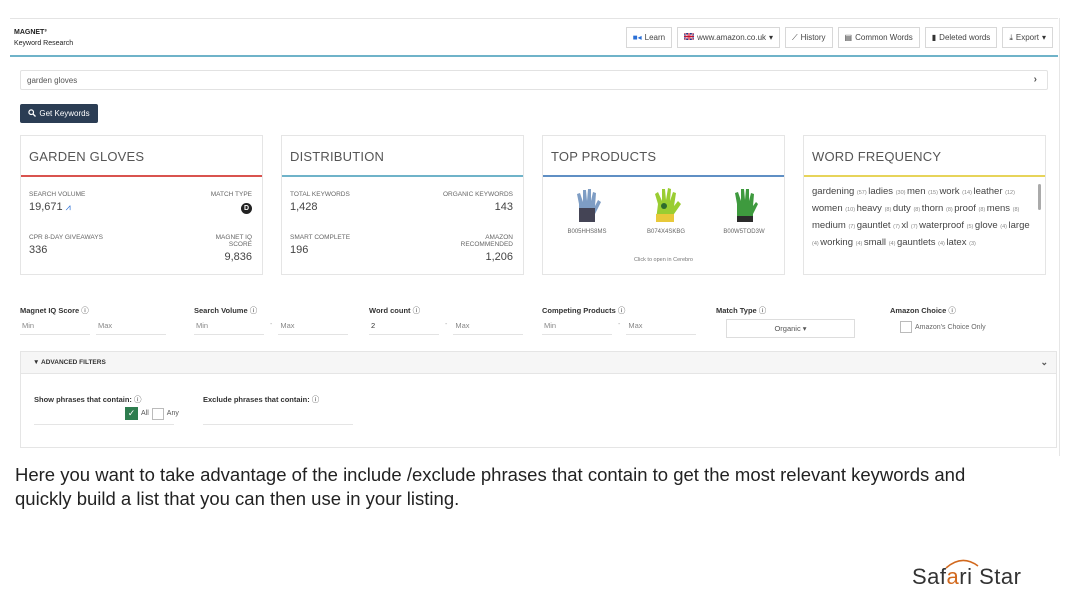 Image resolution: width=1080 pixels, height=607 pixels. Describe the element at coordinates (404, 328) in the screenshot. I see `word-count-min-input: 2` at that location.